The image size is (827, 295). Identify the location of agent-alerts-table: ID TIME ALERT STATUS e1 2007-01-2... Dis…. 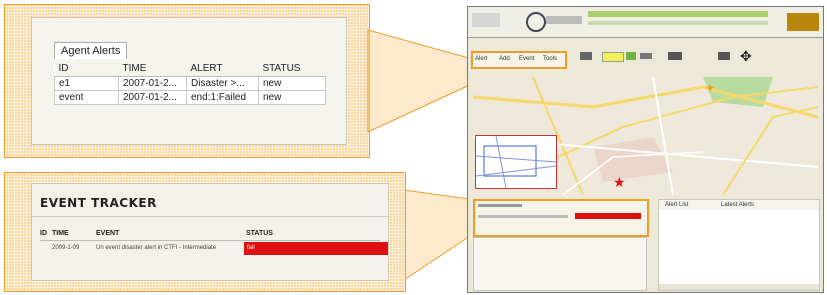
(190, 83).